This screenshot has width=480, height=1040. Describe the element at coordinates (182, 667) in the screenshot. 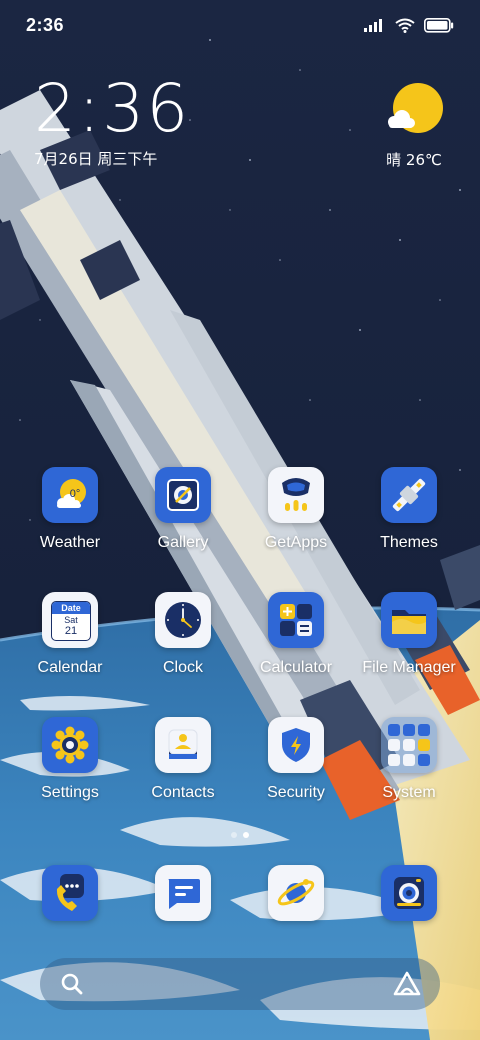

I see `app-label: Clock` at that location.